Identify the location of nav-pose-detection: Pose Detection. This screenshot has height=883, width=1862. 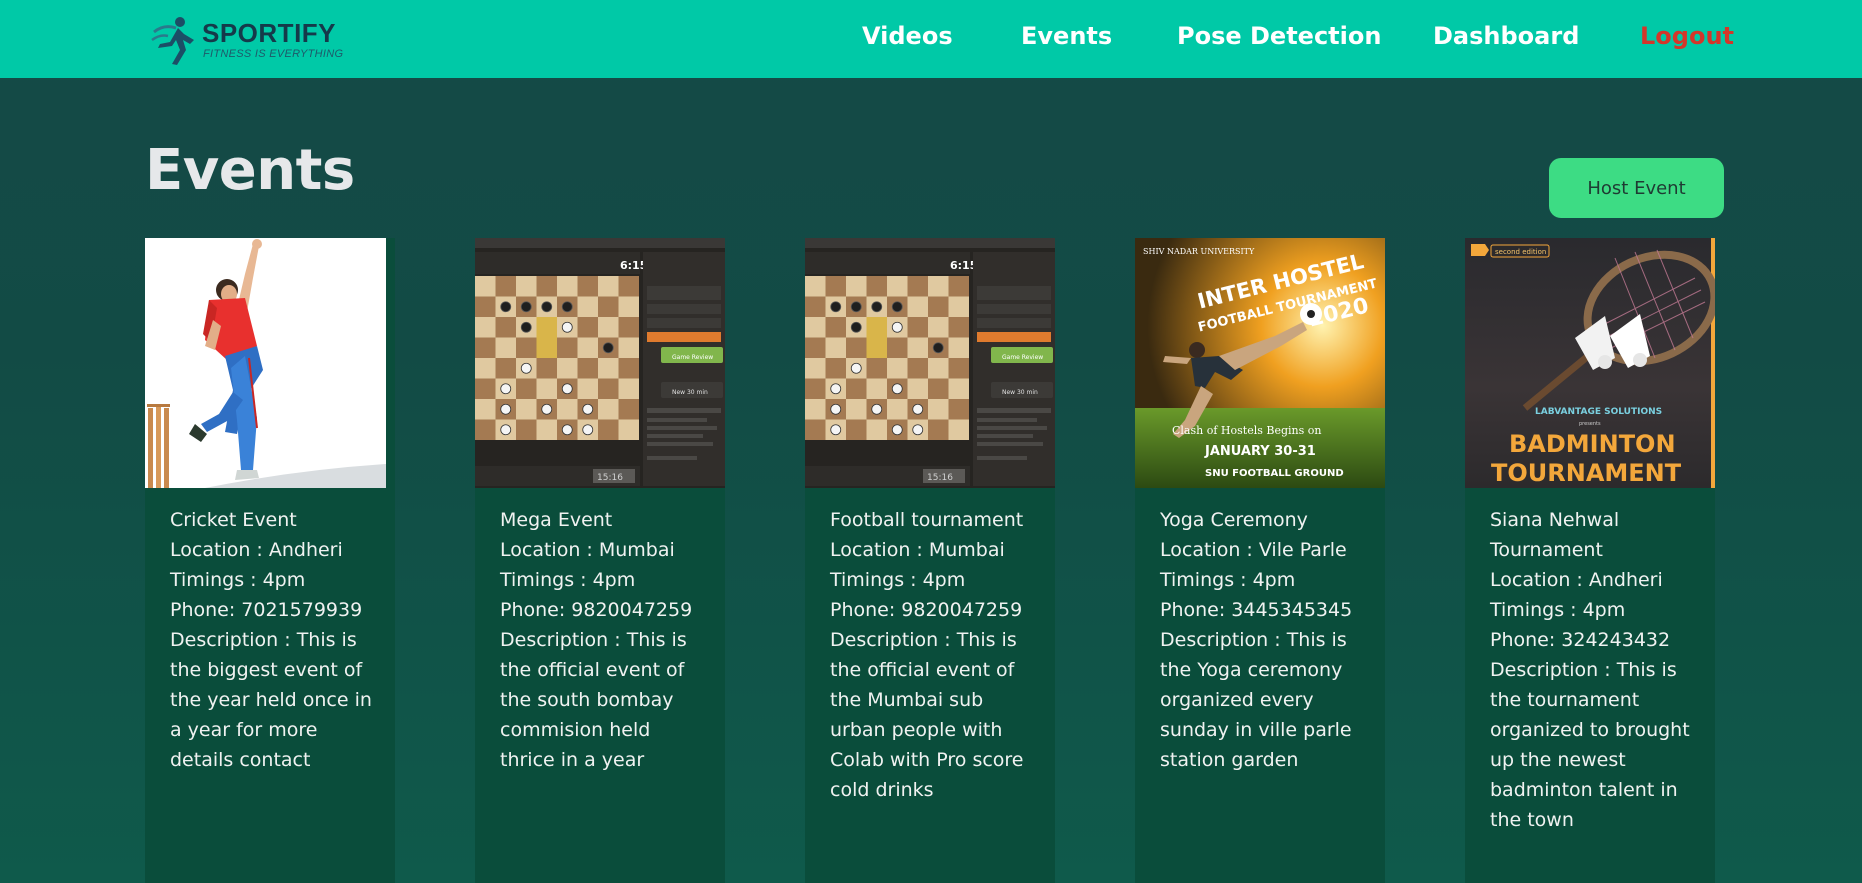
(1279, 36).